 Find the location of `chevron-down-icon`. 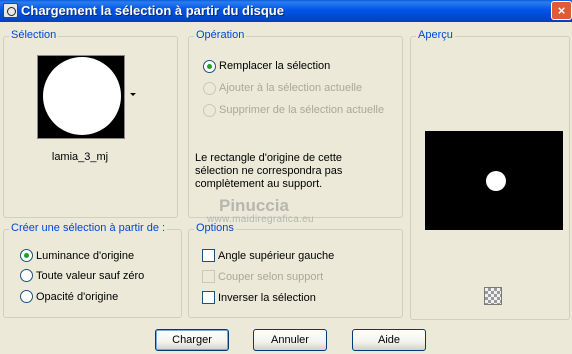

chevron-down-icon is located at coordinates (133, 94).